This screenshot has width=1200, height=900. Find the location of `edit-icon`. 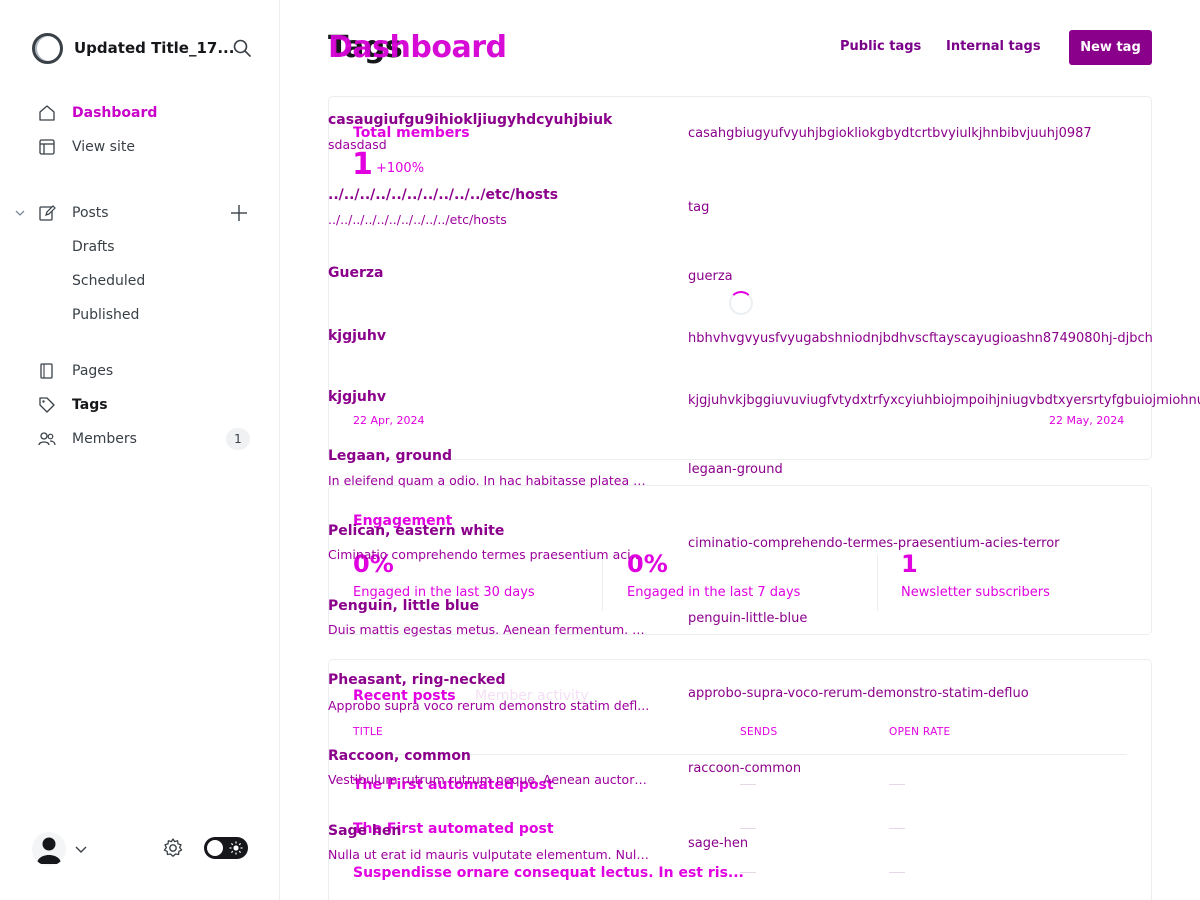

edit-icon is located at coordinates (47, 213).